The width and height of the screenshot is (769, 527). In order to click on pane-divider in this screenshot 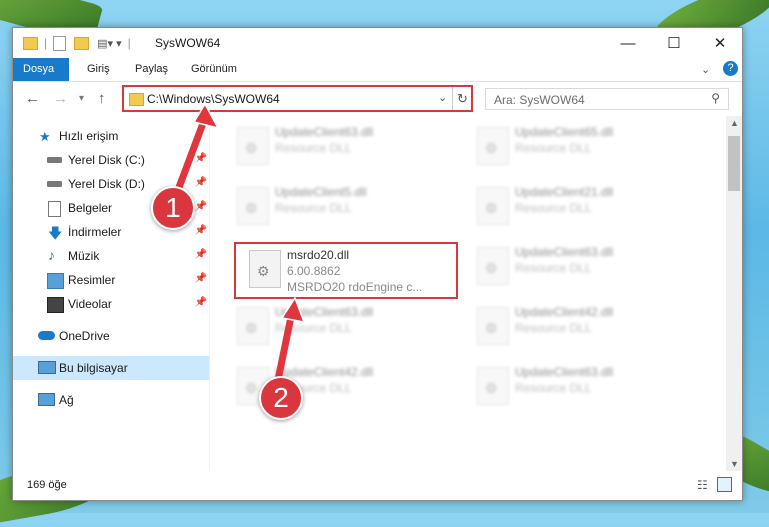, I will do `click(209, 293)`.